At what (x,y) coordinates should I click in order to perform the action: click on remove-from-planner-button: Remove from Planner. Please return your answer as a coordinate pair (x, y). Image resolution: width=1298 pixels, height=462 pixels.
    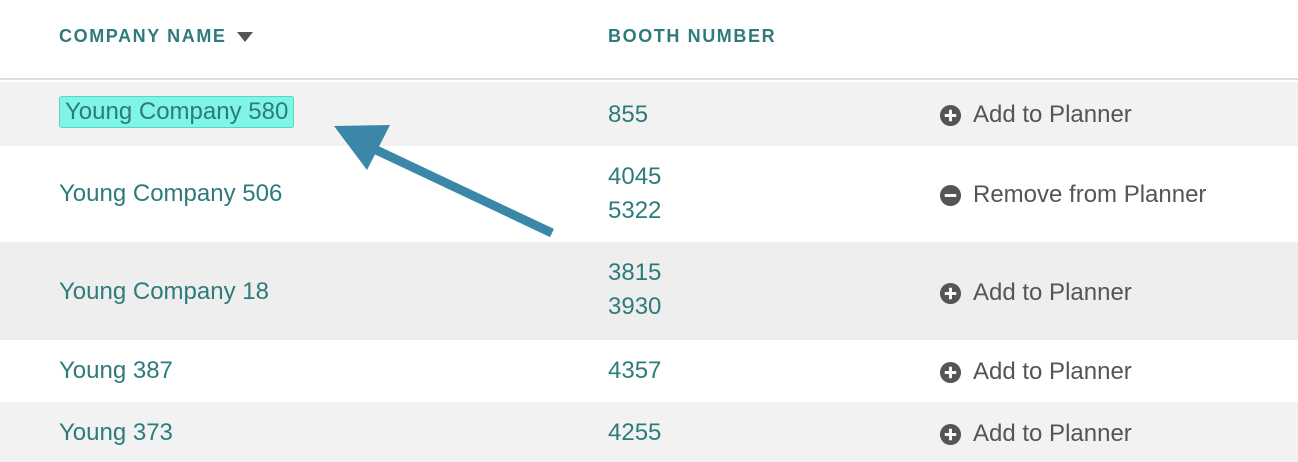
    Looking at the image, I should click on (1072, 195).